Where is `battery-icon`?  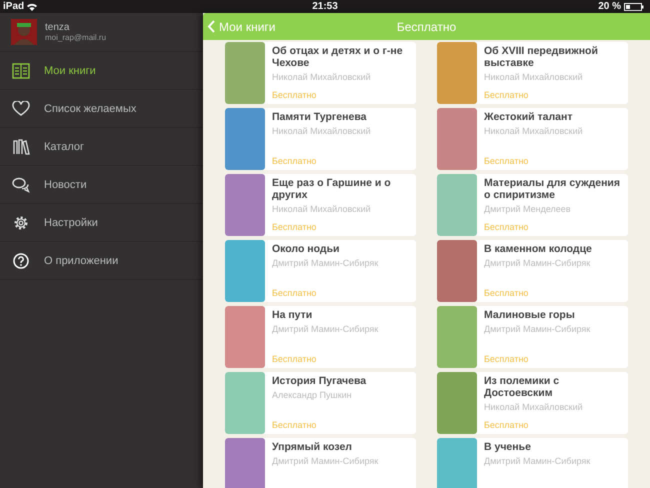
battery-icon is located at coordinates (634, 6).